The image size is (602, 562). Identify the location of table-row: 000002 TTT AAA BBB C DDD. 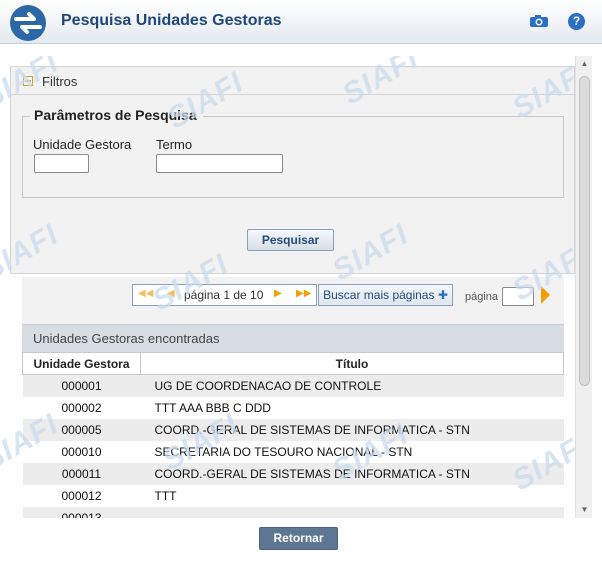
(293, 407).